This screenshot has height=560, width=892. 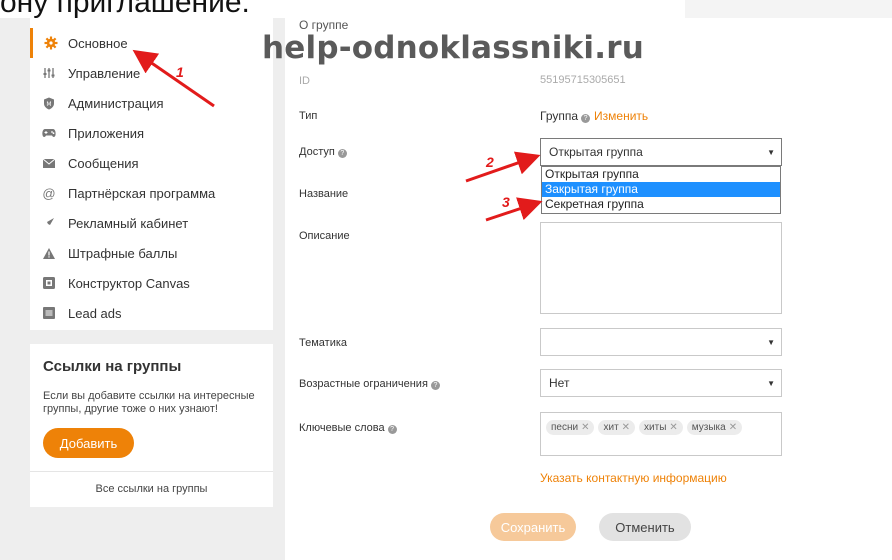 I want to click on keyword-tag: хиты ✕, so click(x=661, y=427).